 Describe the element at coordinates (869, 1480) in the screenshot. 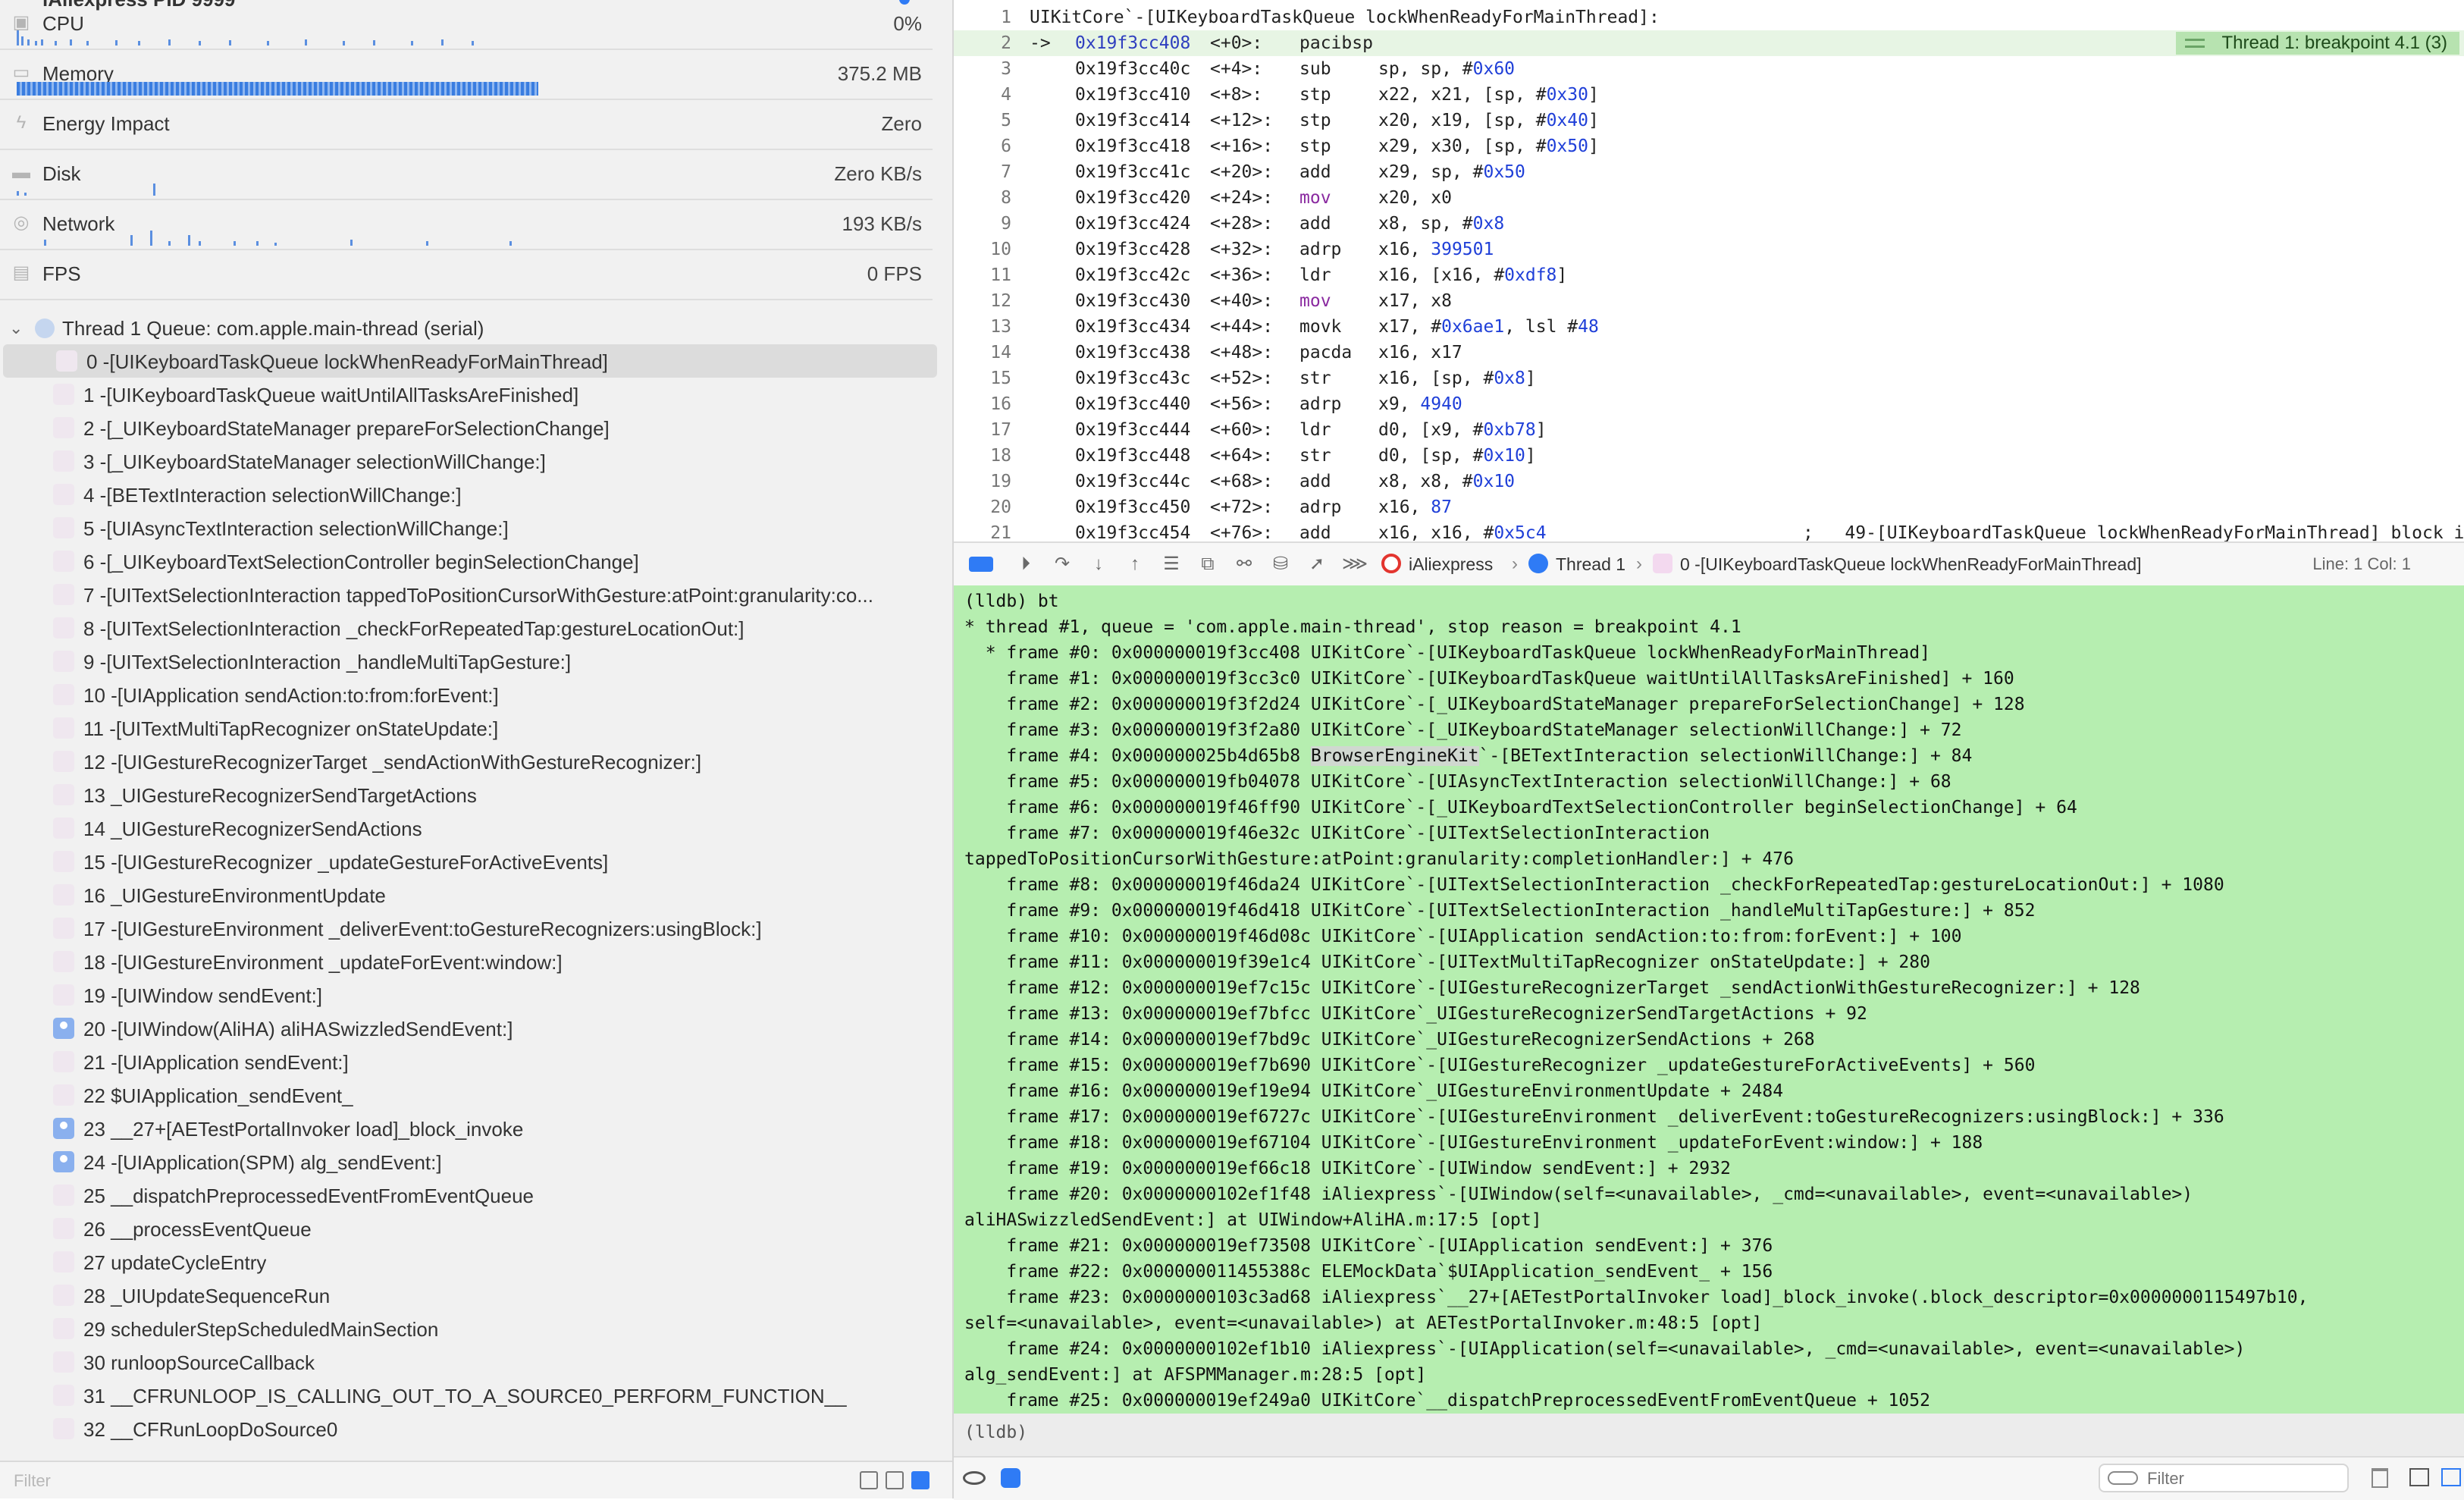

I see `filter-option-icon` at that location.